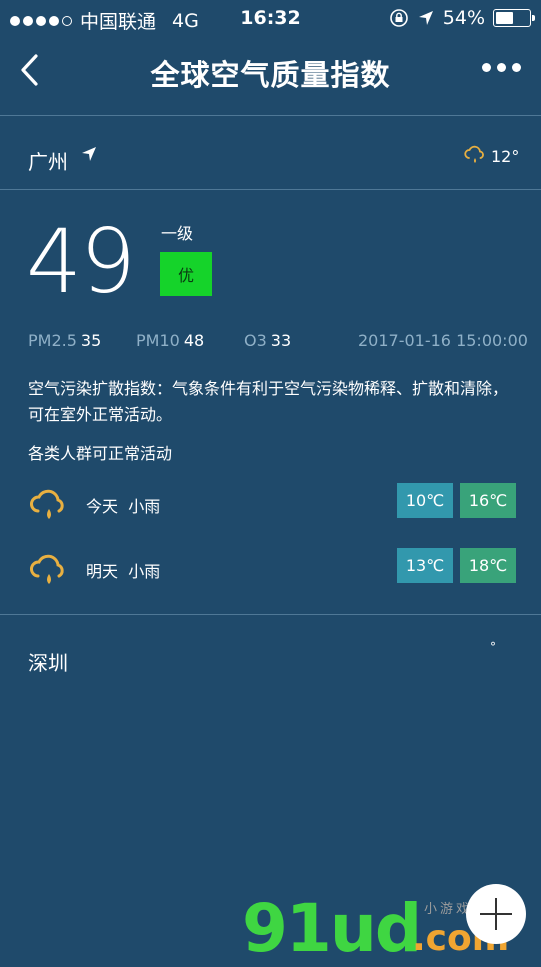 This screenshot has width=541, height=967. I want to click on nav-bar: 全球空气质量指数, so click(270, 75).